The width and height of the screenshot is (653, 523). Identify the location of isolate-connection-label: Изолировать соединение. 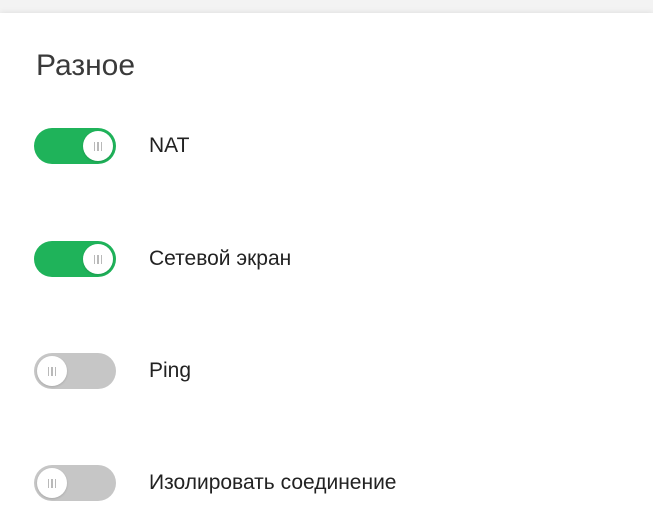
(273, 482).